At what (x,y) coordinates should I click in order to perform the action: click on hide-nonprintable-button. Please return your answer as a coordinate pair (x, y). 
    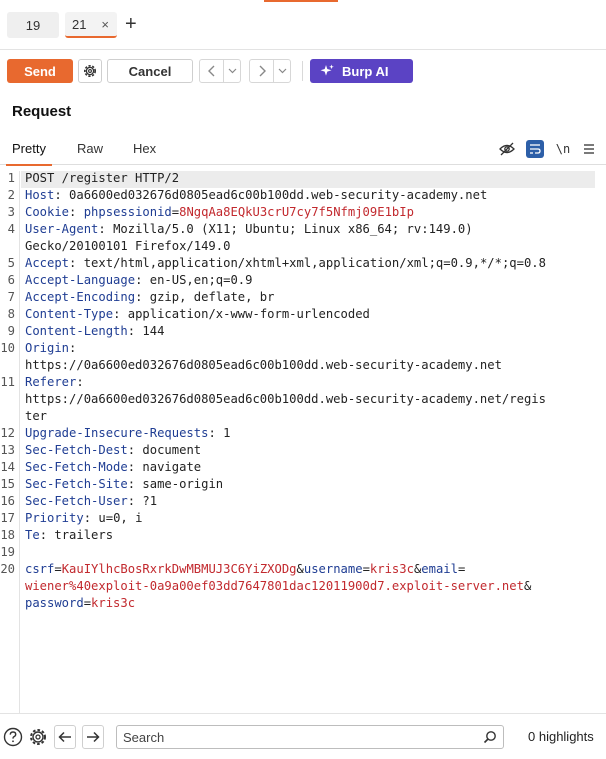
    Looking at the image, I should click on (507, 149).